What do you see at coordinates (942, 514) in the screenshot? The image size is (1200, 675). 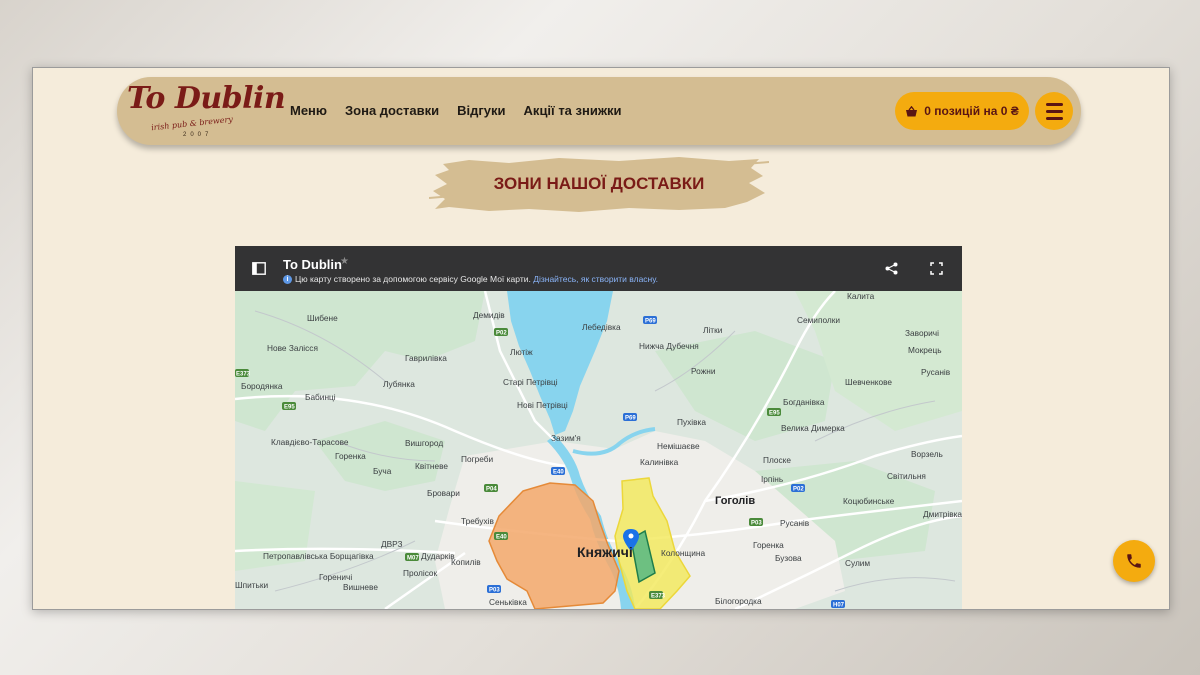 I see `map-label: Дмитрівка` at bounding box center [942, 514].